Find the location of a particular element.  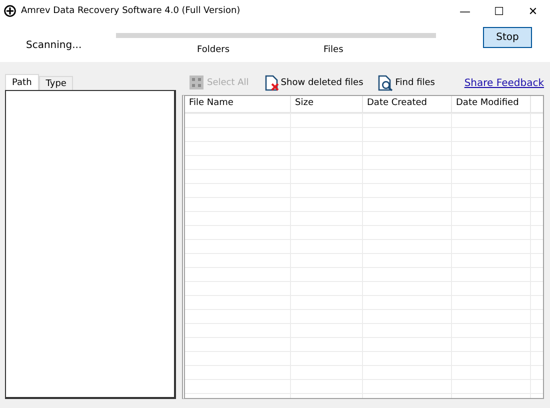

app-logo-icon is located at coordinates (10, 11).